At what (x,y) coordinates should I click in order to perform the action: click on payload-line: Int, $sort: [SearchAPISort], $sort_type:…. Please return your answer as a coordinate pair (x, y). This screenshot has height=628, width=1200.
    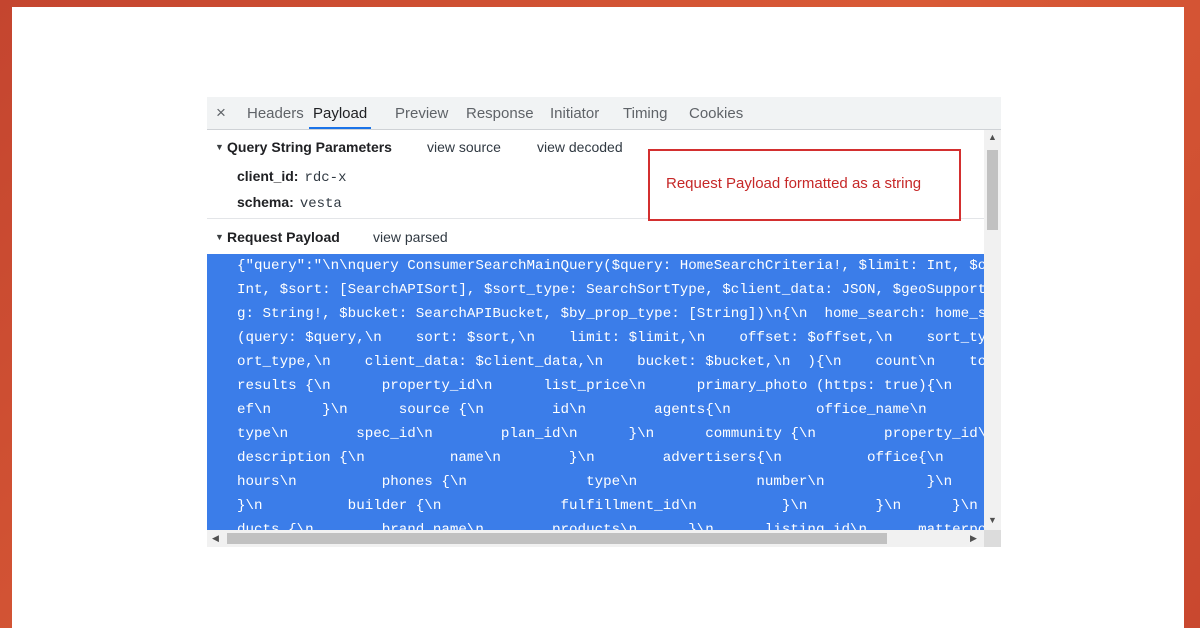
    Looking at the image, I should click on (610, 290).